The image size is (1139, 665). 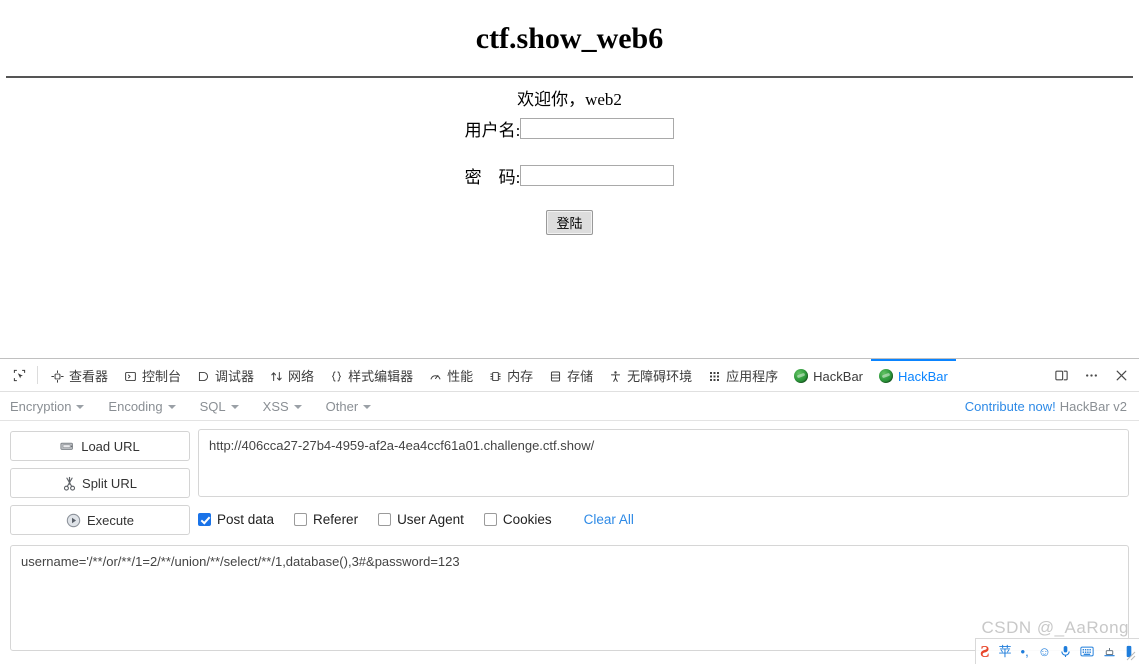 I want to click on emoji-icon: ☺, so click(x=1044, y=651).